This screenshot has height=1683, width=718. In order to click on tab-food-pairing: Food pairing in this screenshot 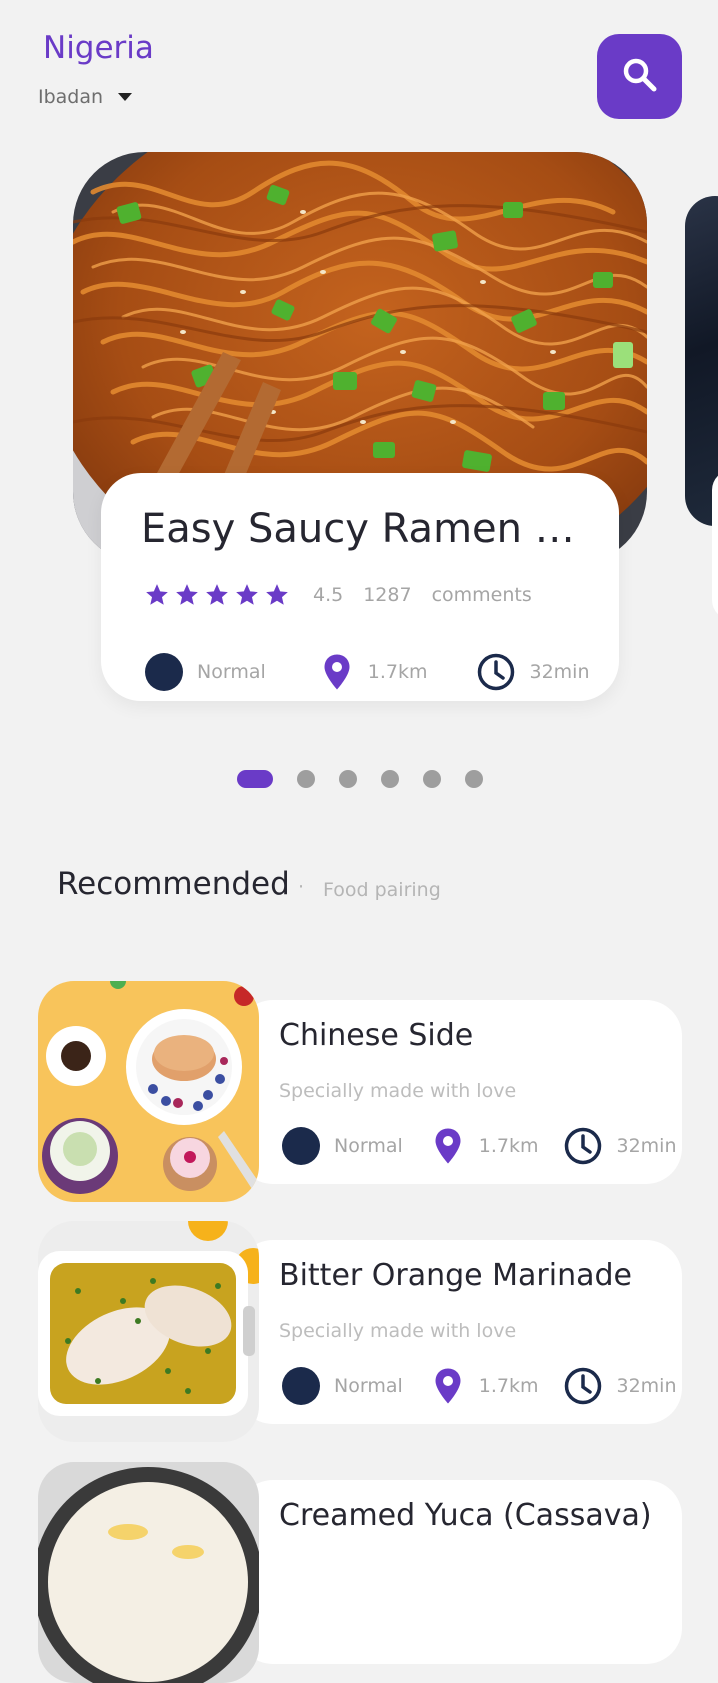, I will do `click(382, 890)`.